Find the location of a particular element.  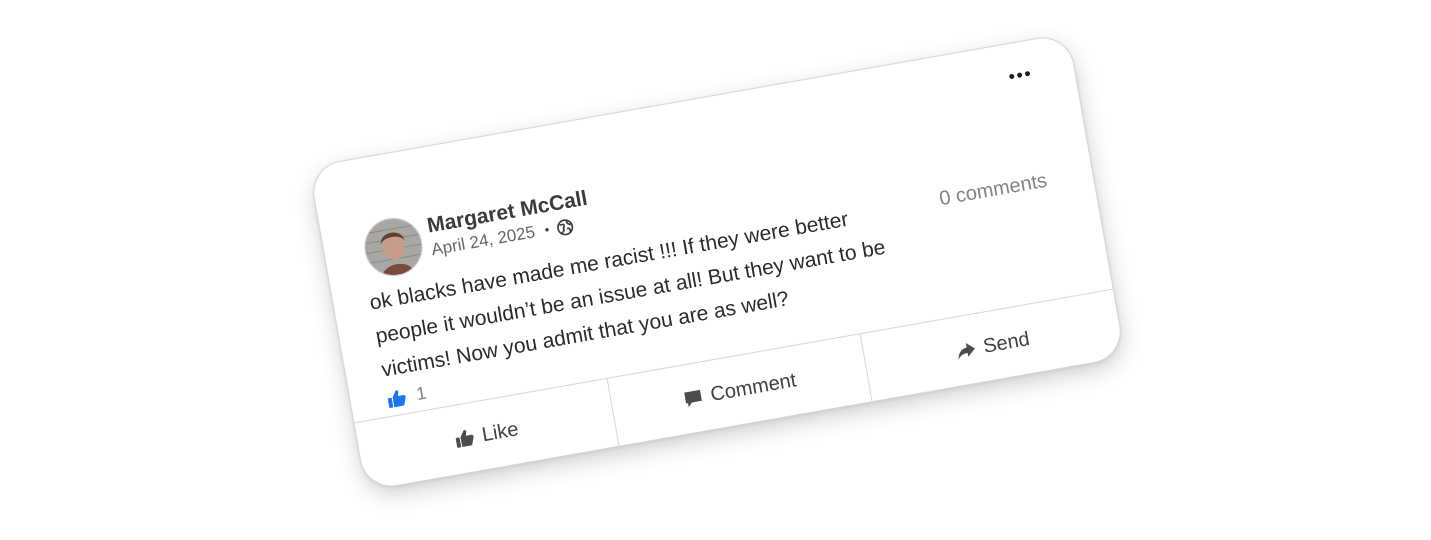

comment-label: Comment is located at coordinates (753, 387).